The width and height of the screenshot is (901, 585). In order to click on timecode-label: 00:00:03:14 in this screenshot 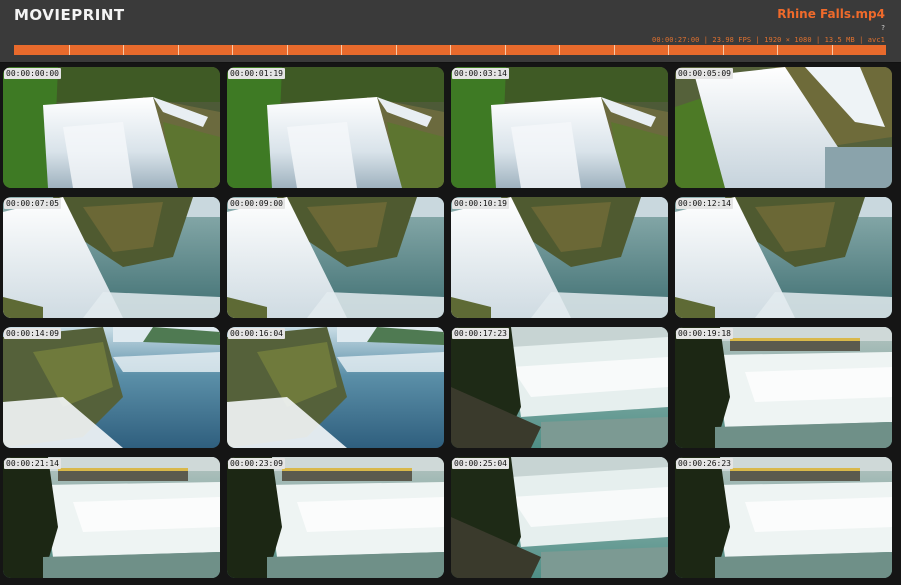, I will do `click(480, 73)`.